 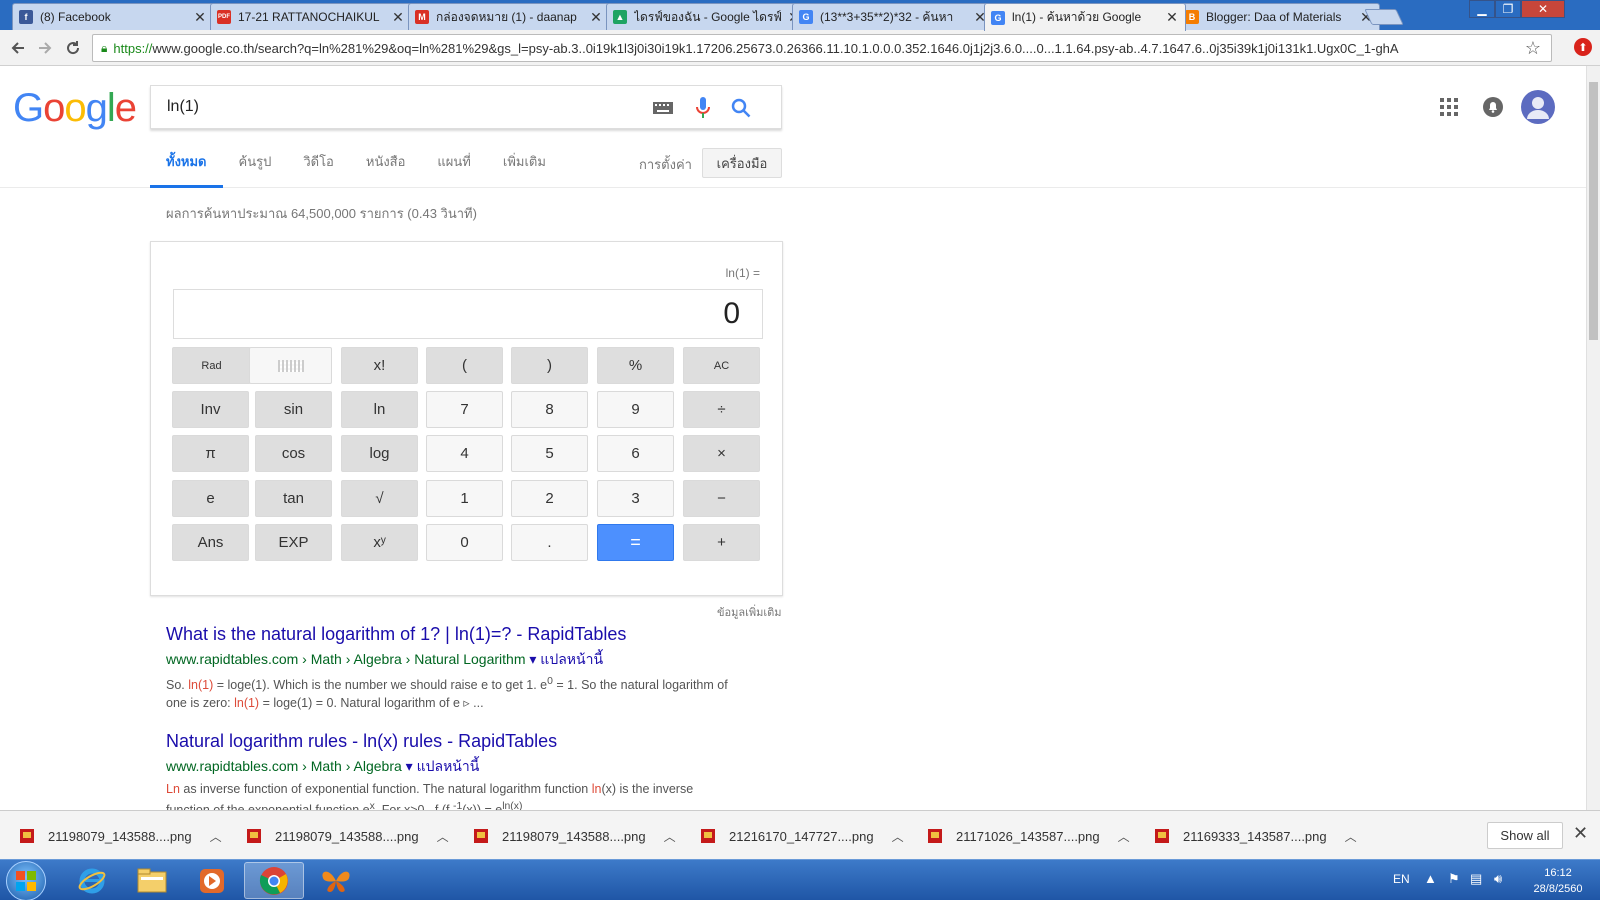 What do you see at coordinates (464, 453) in the screenshot?
I see `digit-4-button: 4` at bounding box center [464, 453].